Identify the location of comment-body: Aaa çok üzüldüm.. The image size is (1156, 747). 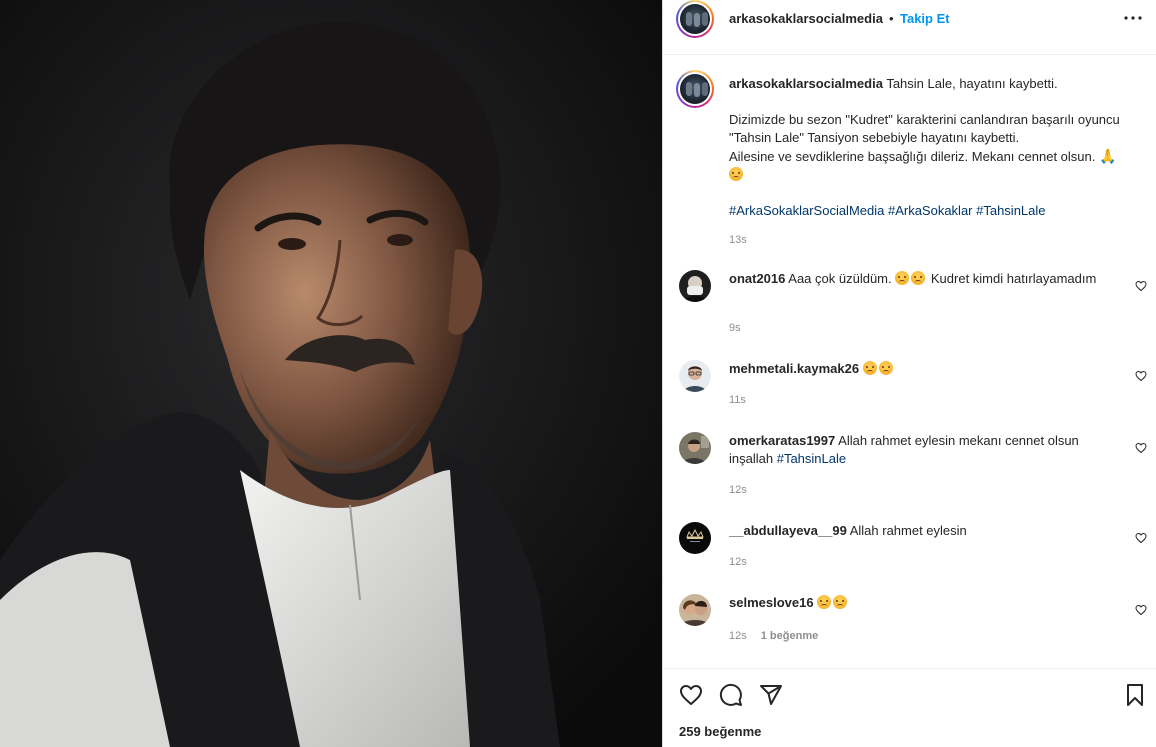
(840, 278).